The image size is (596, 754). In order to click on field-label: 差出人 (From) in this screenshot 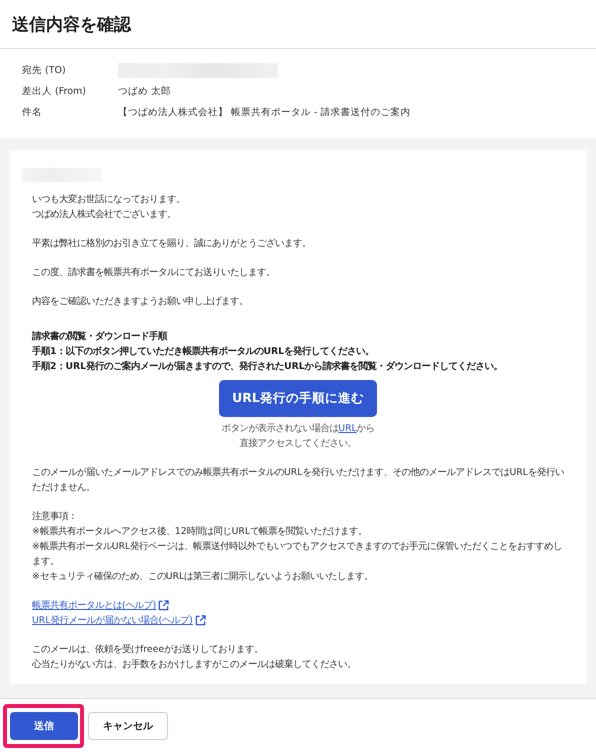, I will do `click(54, 91)`.